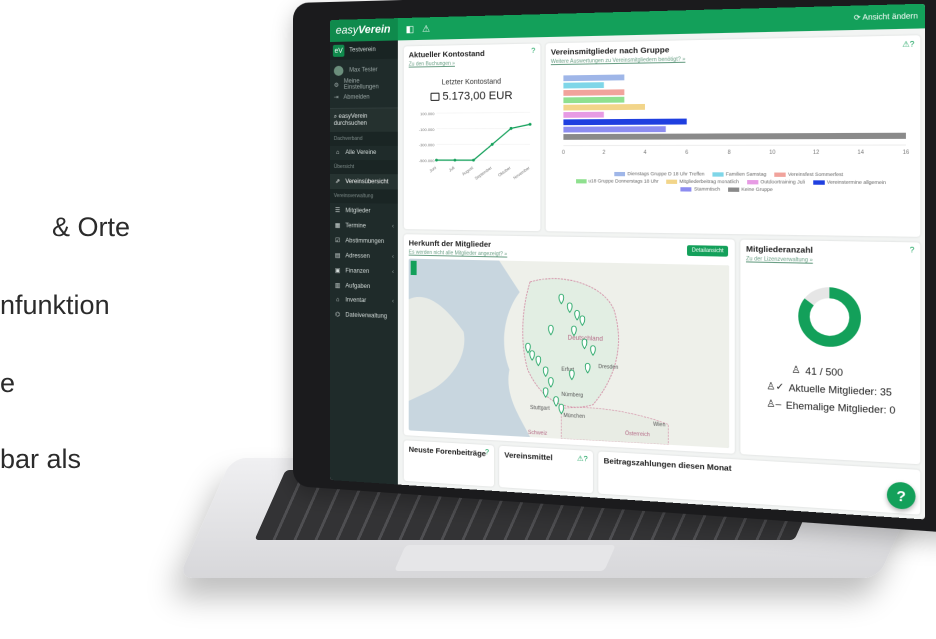  I want to click on my-settings-label: Meine Einstellungen, so click(361, 84).